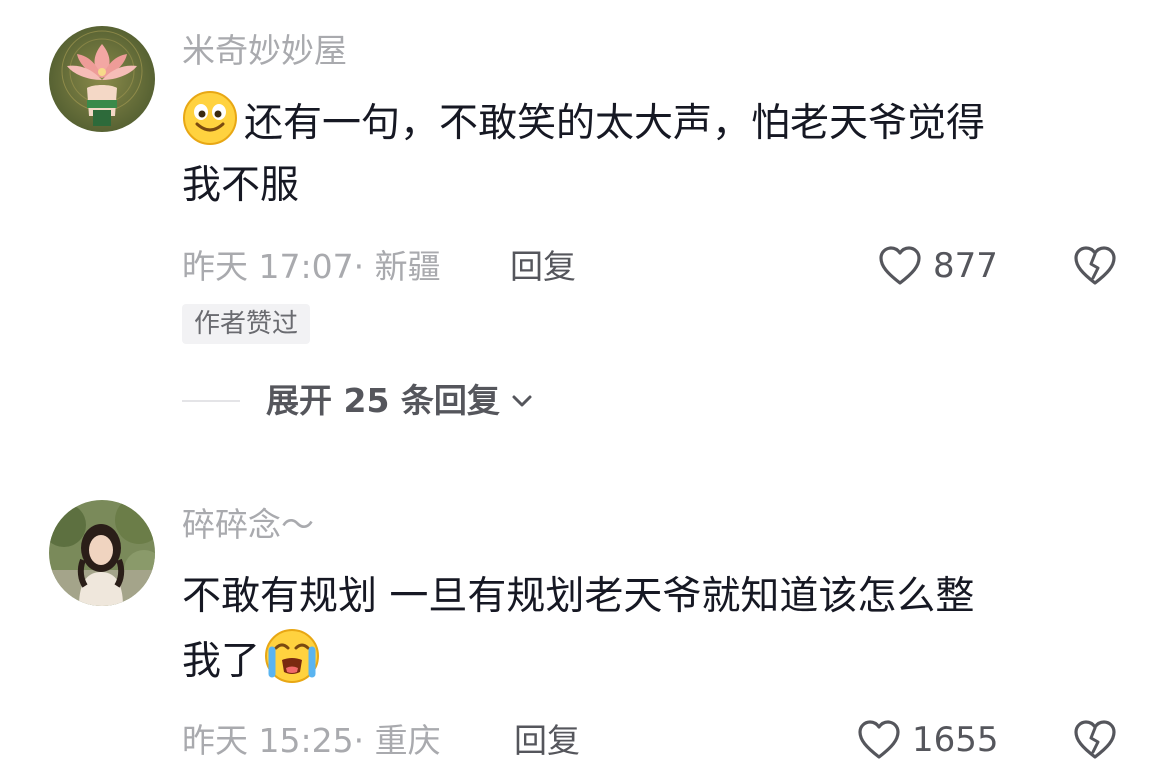  What do you see at coordinates (383, 400) in the screenshot?
I see `expand-replies-label: 展开 25 条回复` at bounding box center [383, 400].